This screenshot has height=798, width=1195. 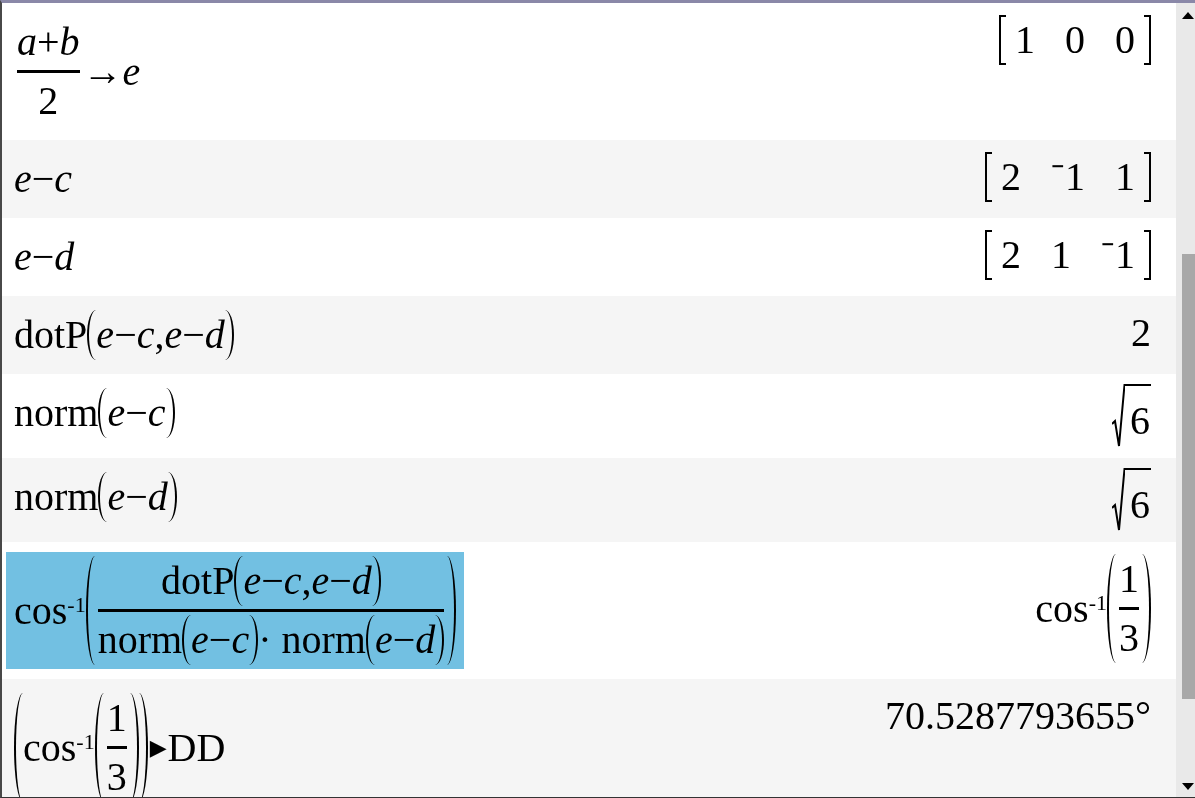 I want to click on scrollbar, so click(x=1185, y=400).